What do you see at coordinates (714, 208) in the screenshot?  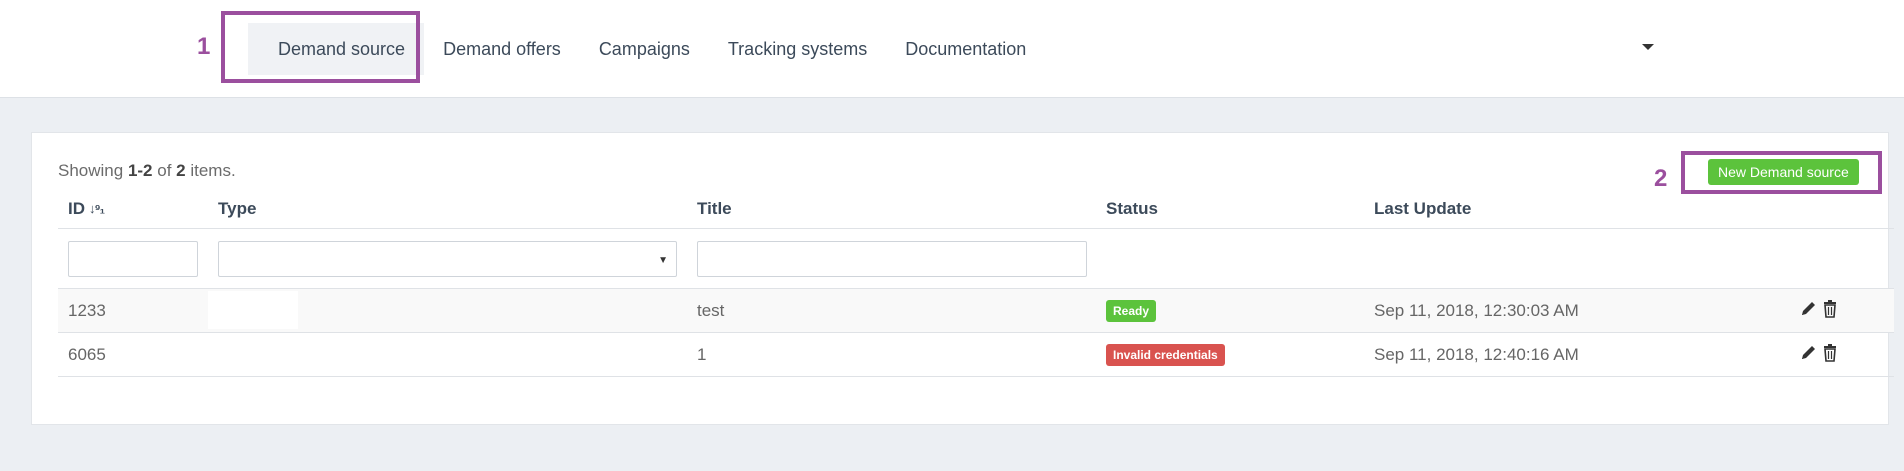 I see `col-title-header: Title` at bounding box center [714, 208].